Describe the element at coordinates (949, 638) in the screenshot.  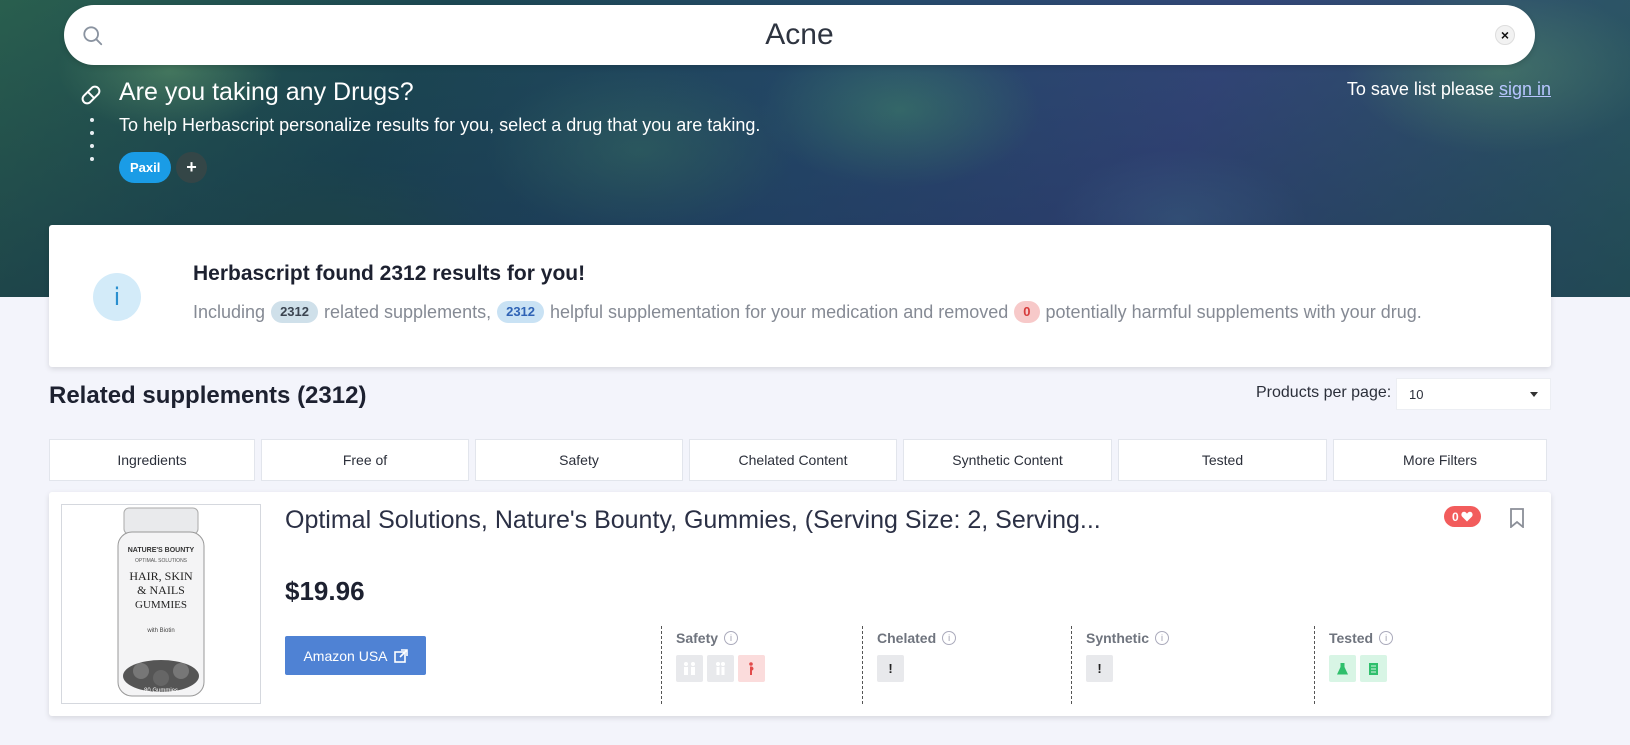
I see `chelated-info-icon: i` at that location.